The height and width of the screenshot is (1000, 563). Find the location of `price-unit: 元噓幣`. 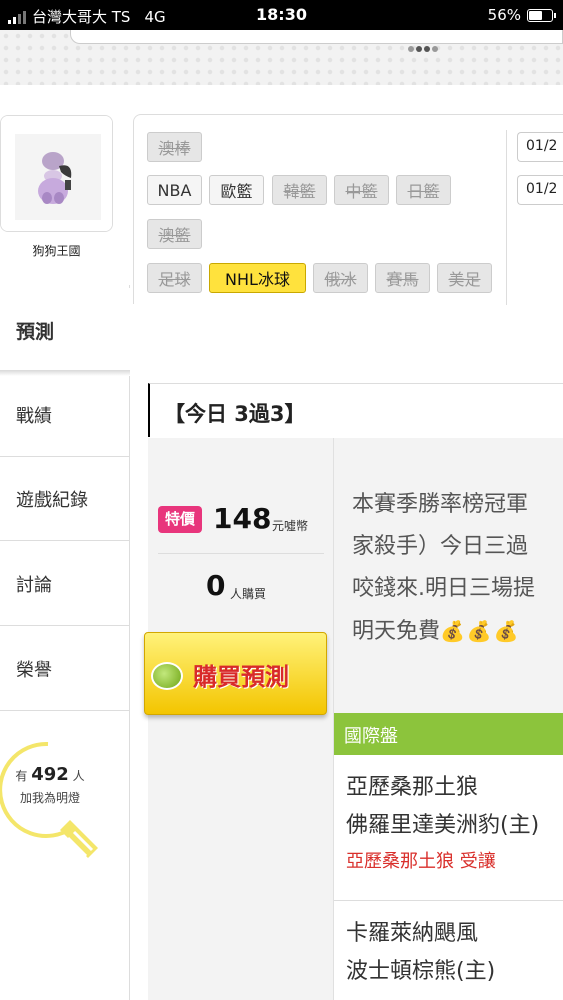

price-unit: 元噓幣 is located at coordinates (290, 526).